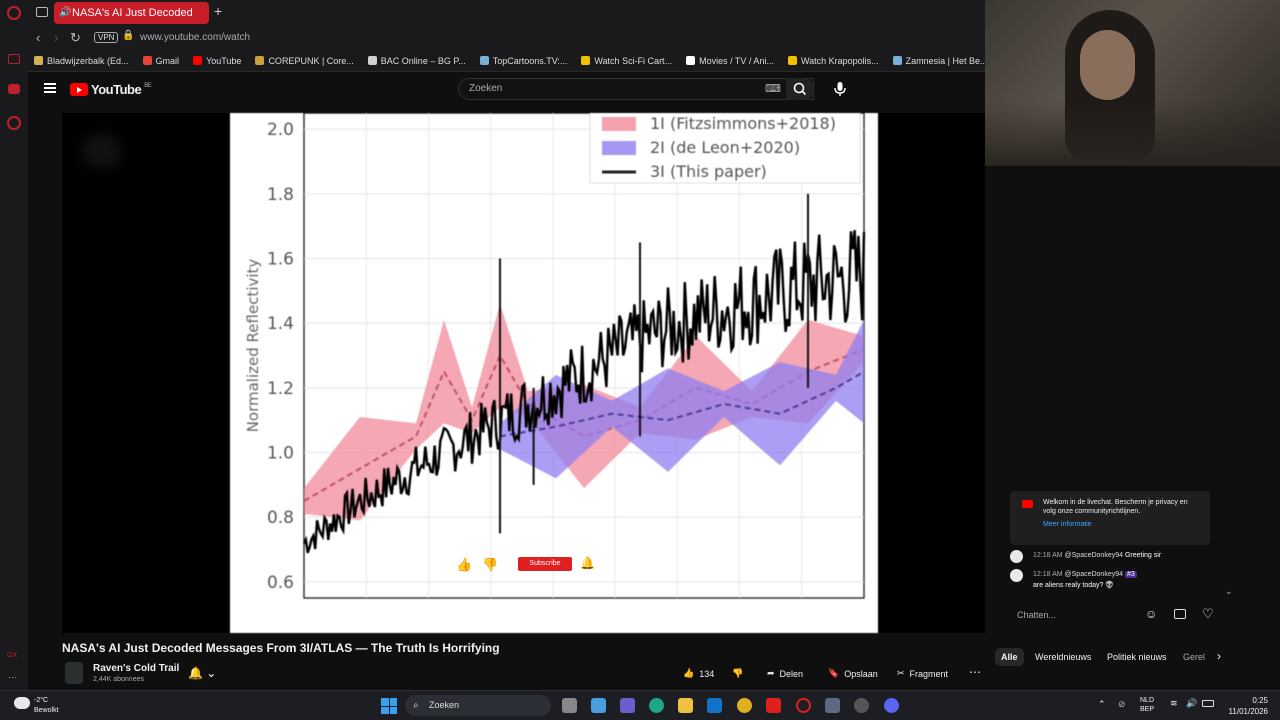 Image resolution: width=1280 pixels, height=720 pixels. I want to click on settings-icon, so click(861, 705).